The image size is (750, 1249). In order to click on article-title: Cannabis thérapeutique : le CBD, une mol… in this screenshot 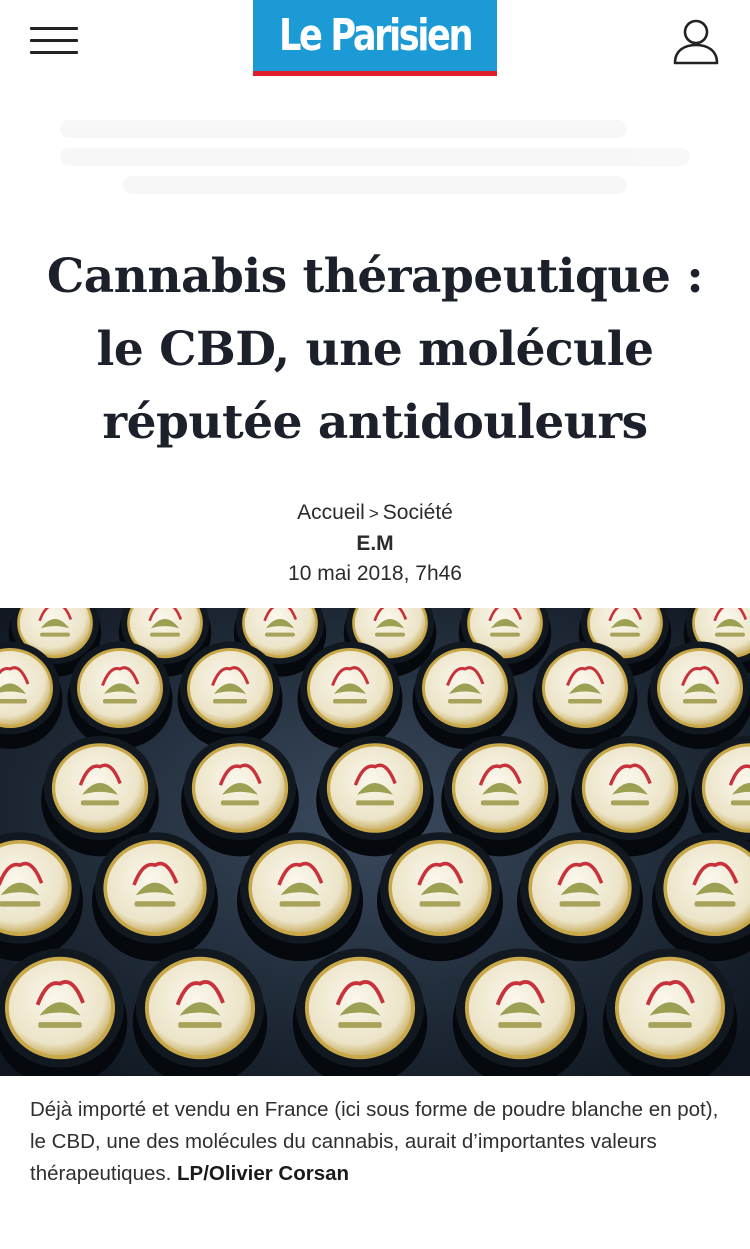, I will do `click(375, 349)`.